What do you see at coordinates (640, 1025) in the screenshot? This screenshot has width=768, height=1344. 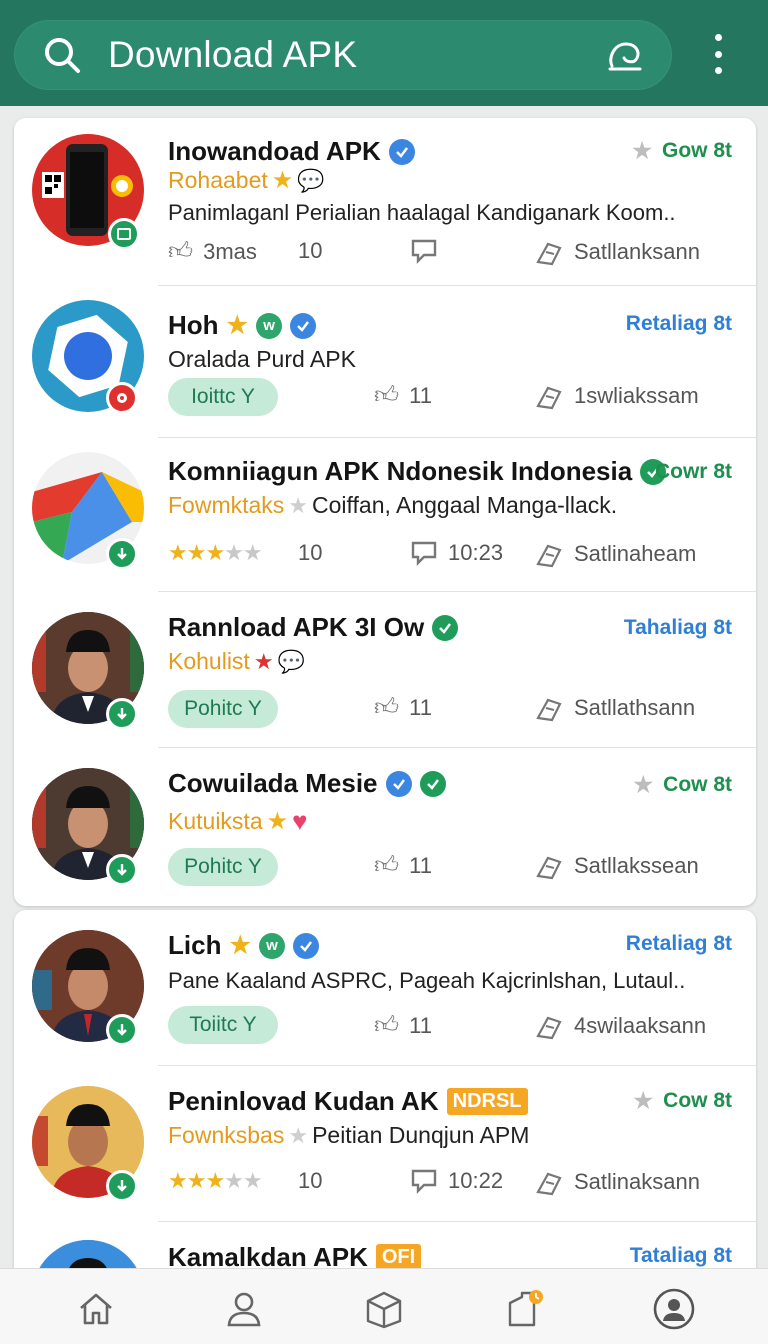 I see `share-label: 4swilaaksann` at bounding box center [640, 1025].